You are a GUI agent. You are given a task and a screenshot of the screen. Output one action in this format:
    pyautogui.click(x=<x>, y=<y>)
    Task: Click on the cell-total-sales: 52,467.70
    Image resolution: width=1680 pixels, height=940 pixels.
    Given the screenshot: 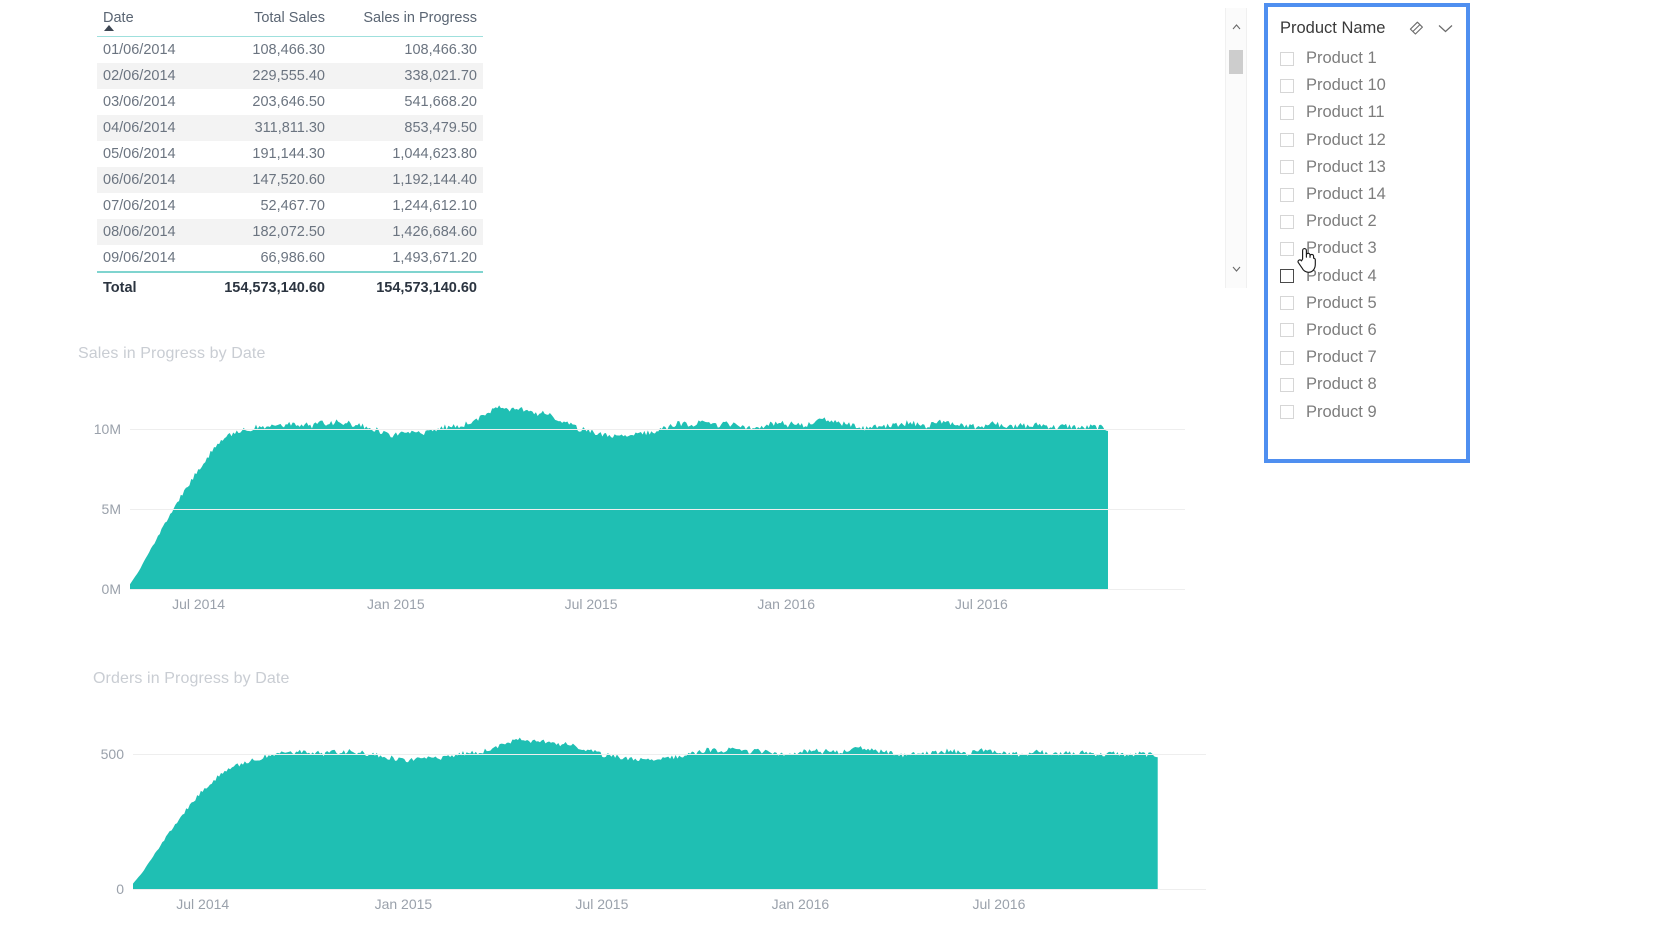 What is the action you would take?
    pyautogui.click(x=292, y=206)
    